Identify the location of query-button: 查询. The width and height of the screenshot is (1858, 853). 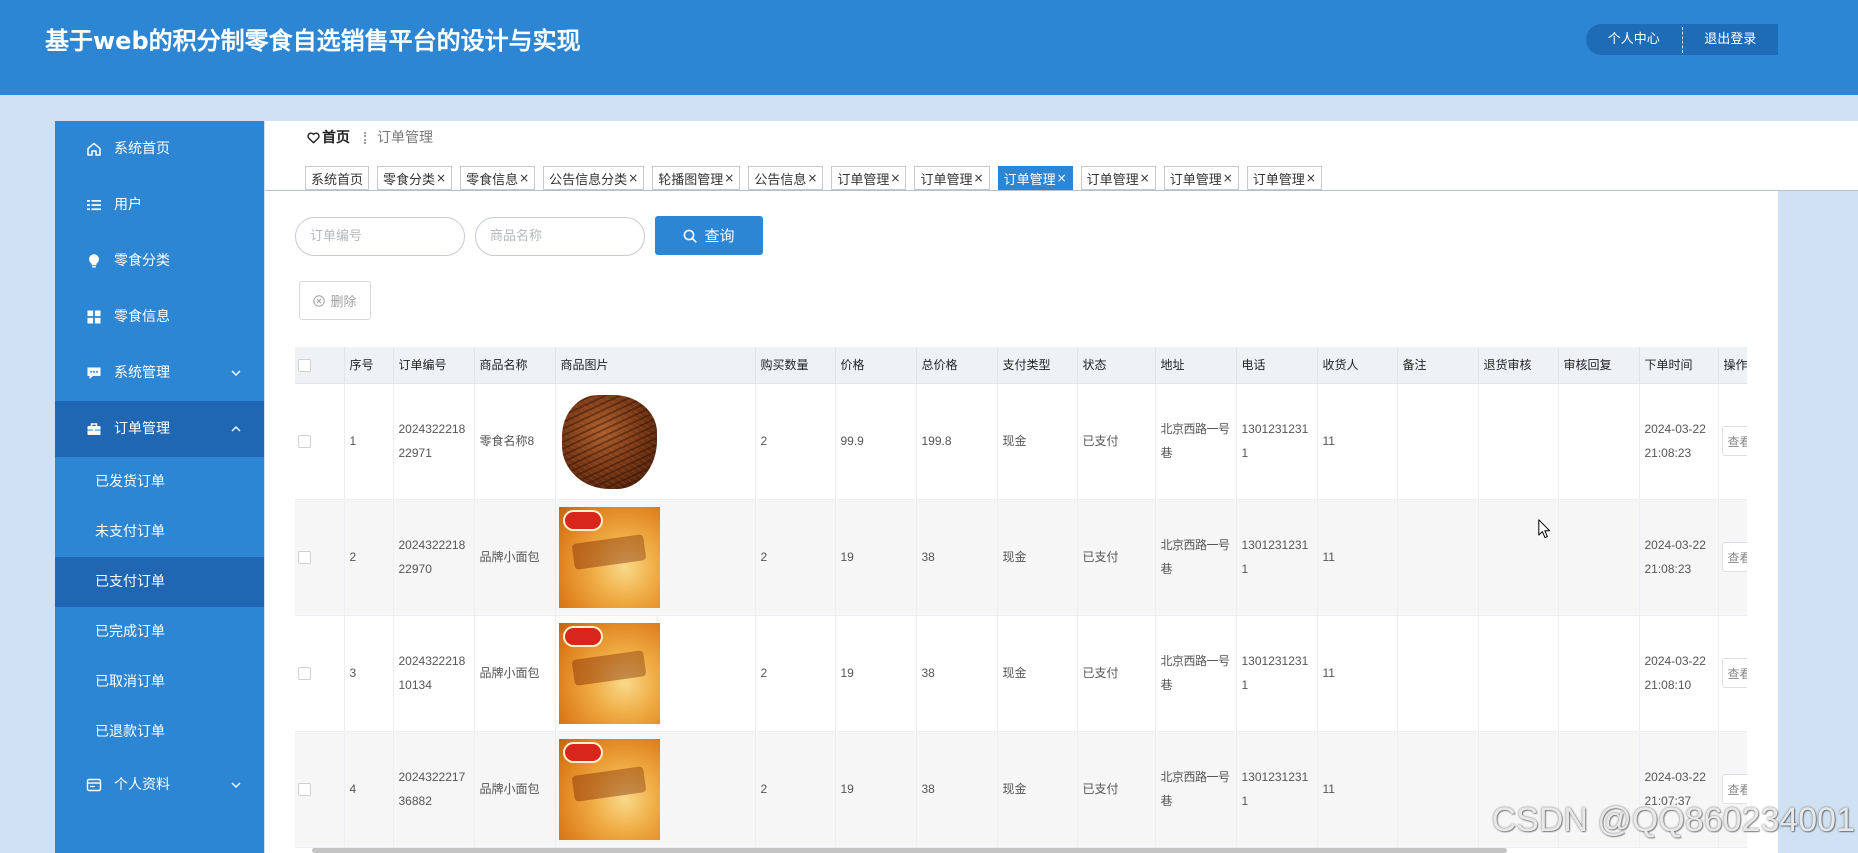
(709, 235).